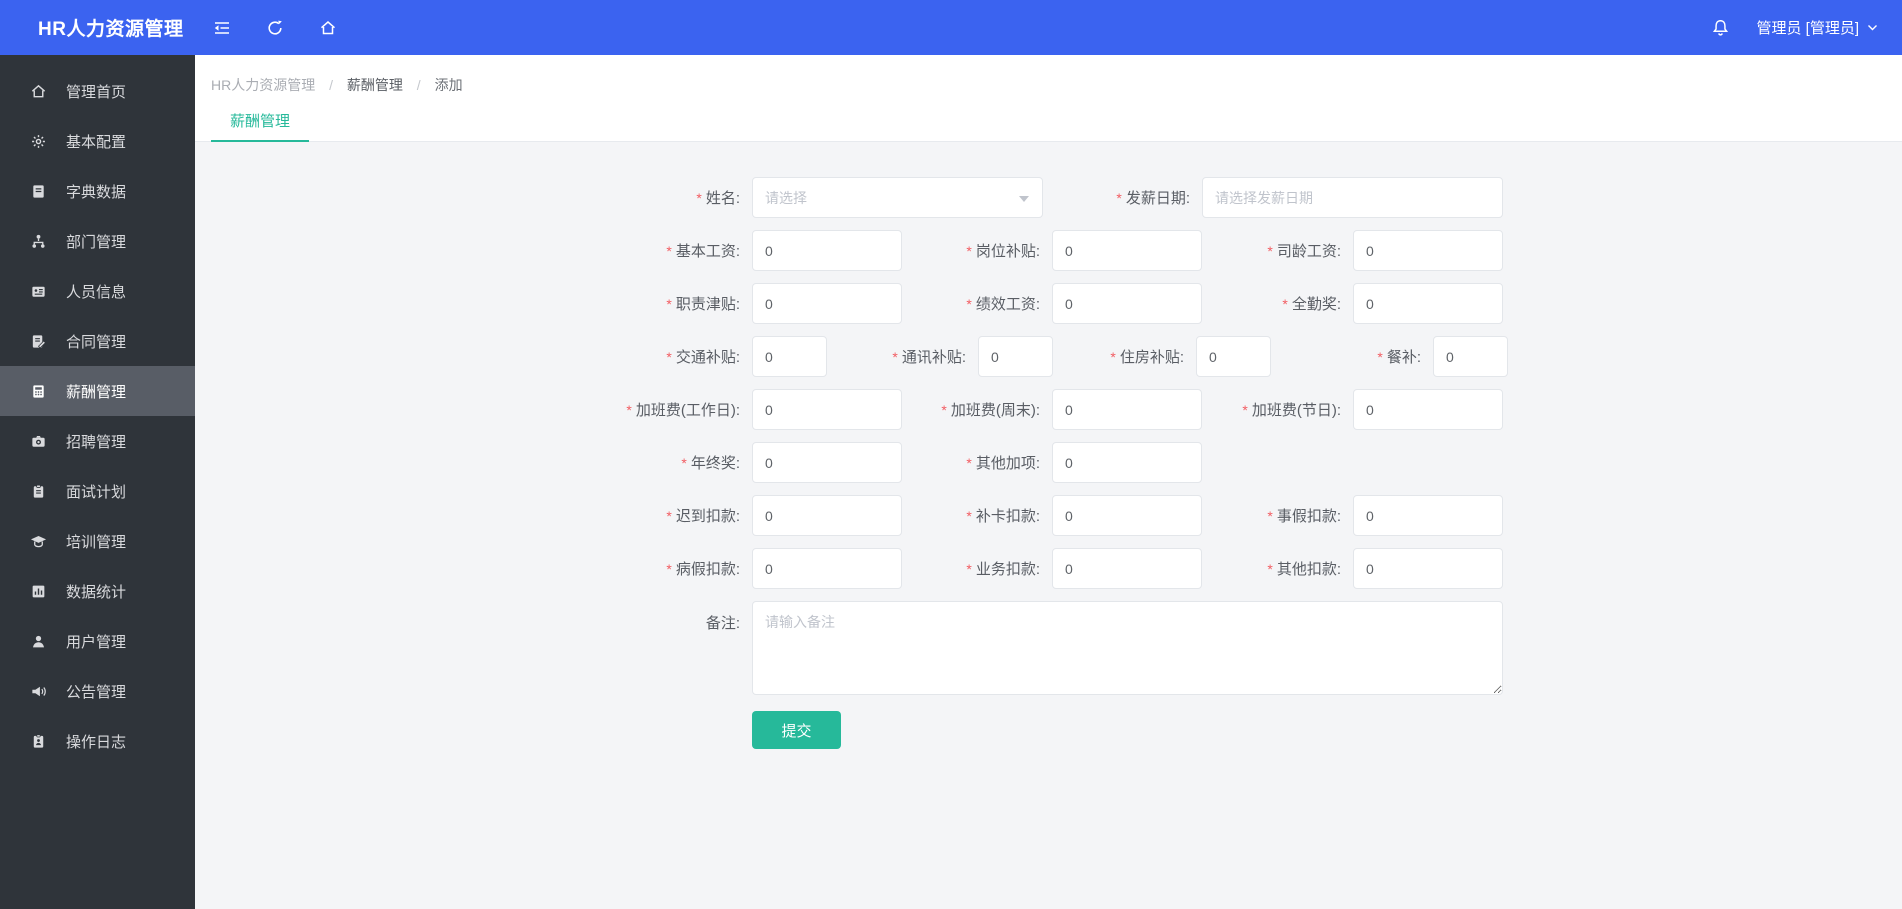 The image size is (1902, 909). What do you see at coordinates (827, 303) in the screenshot?
I see `duty-allowance-input` at bounding box center [827, 303].